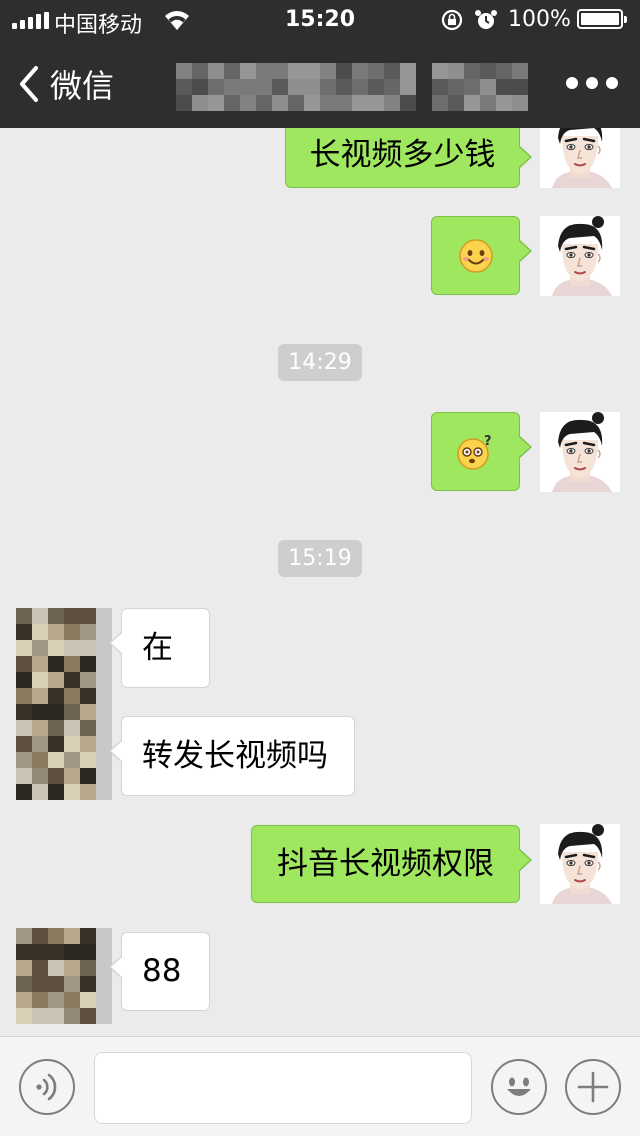  I want to click on message-bubble-other: 在, so click(159, 648).